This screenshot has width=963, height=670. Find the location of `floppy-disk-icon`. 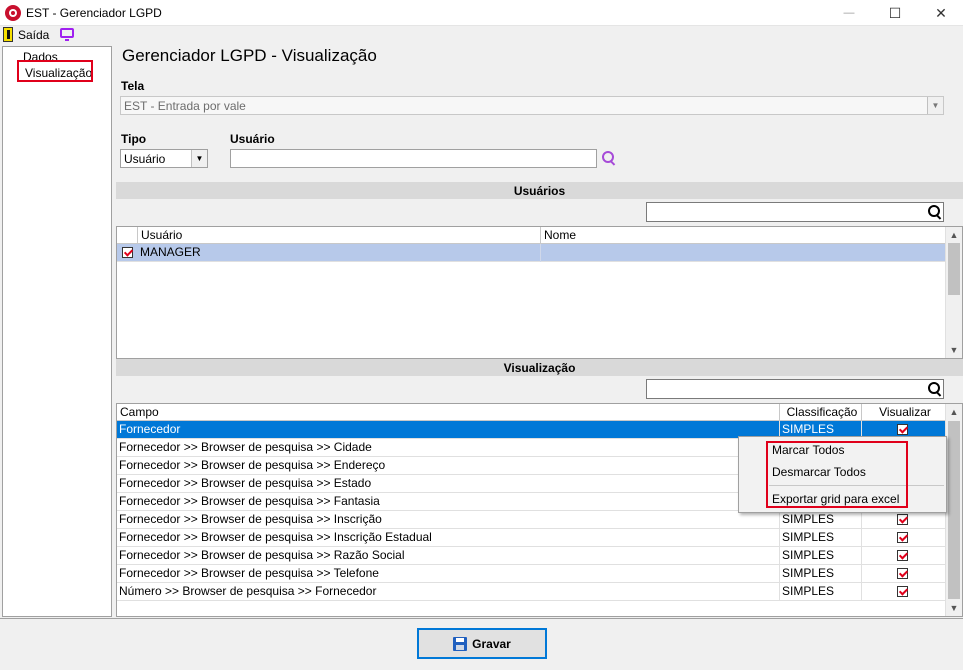

floppy-disk-icon is located at coordinates (460, 643).